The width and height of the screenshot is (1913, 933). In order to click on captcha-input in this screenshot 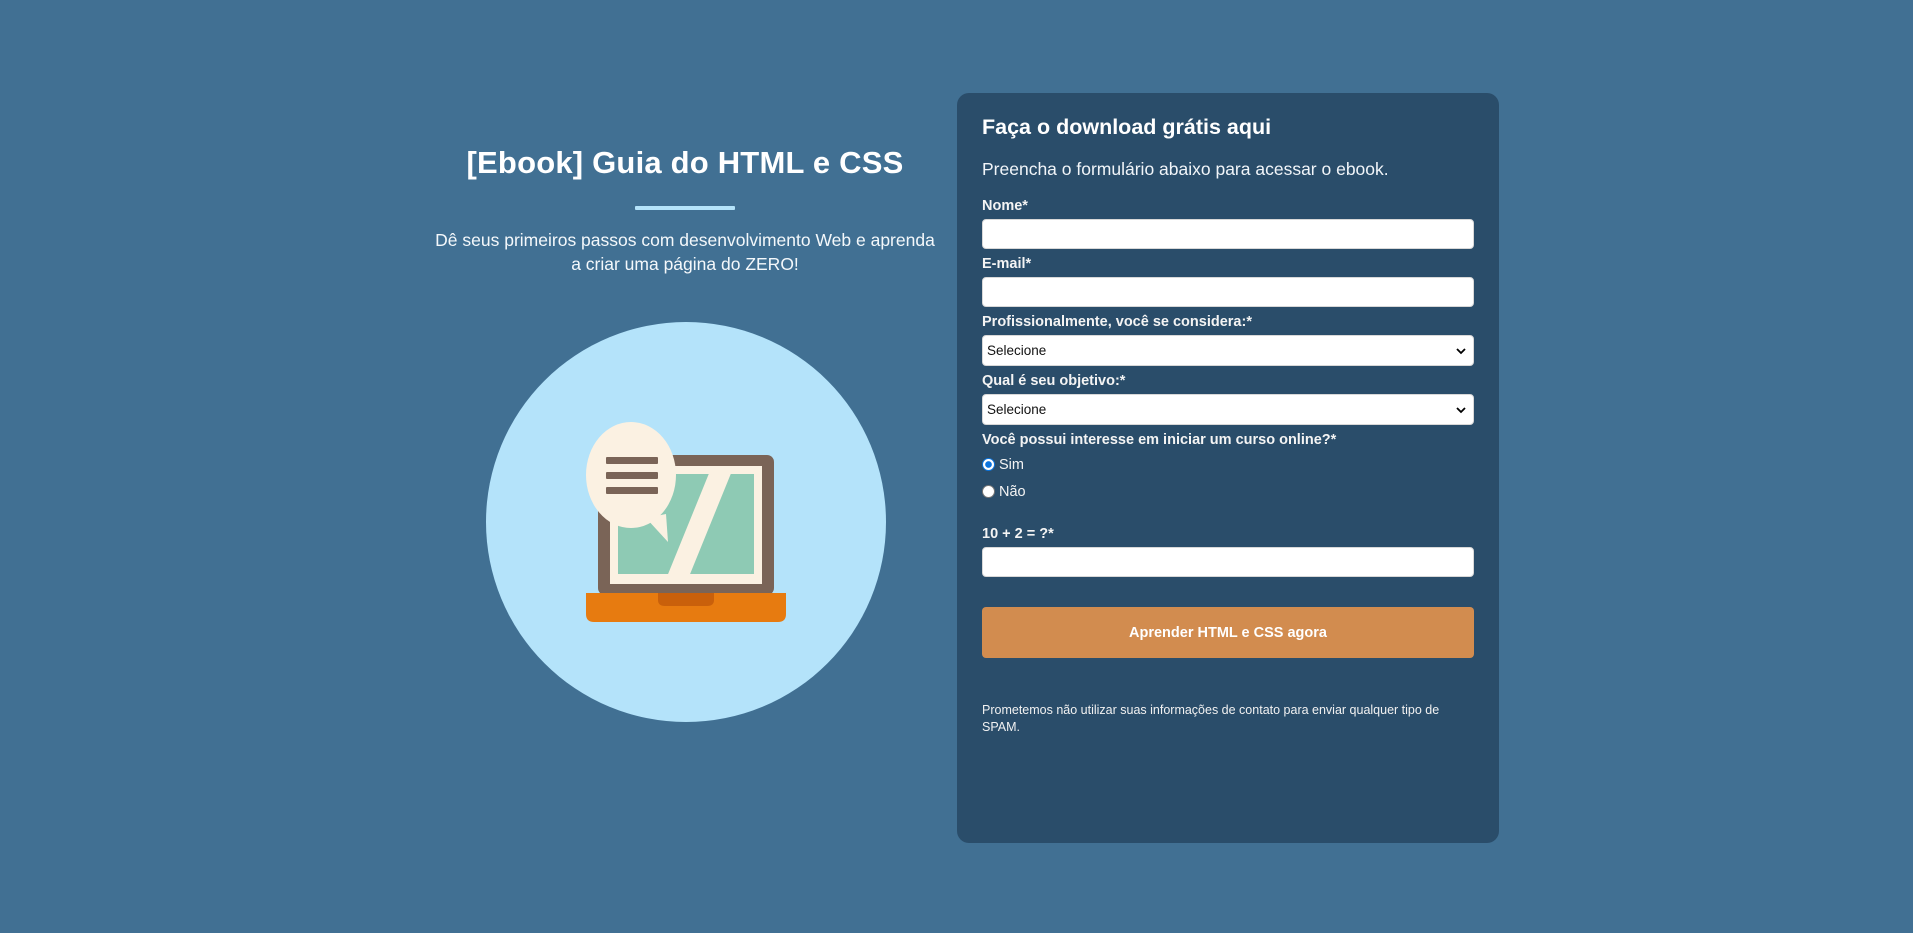, I will do `click(1228, 562)`.